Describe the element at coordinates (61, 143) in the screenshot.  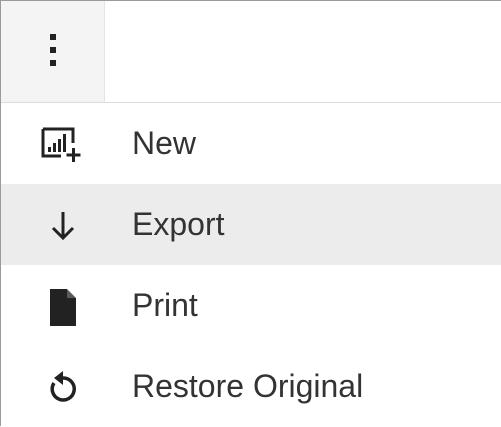
I see `new-chart-icon` at that location.